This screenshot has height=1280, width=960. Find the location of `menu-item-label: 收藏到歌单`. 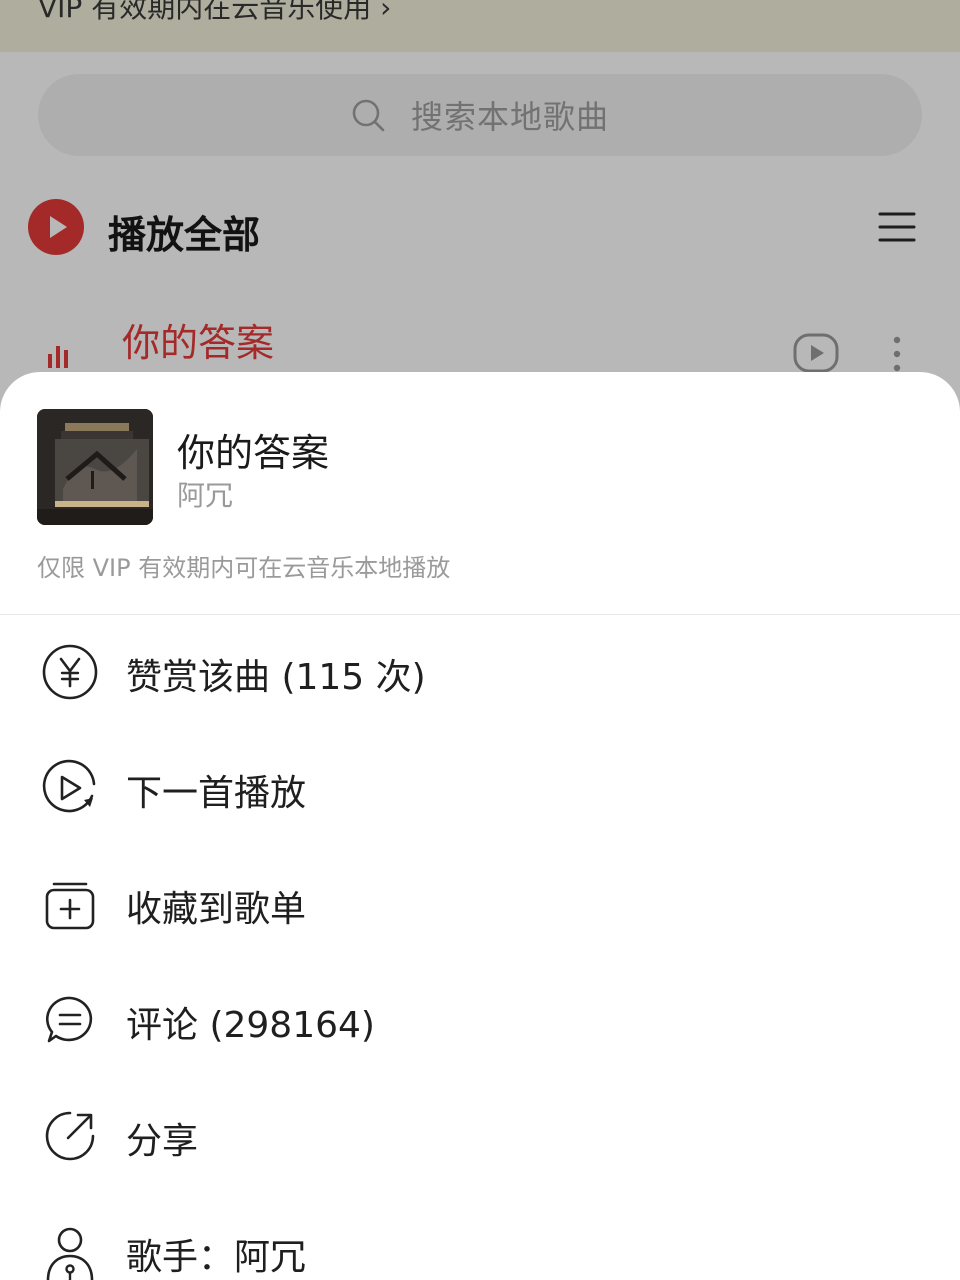

menu-item-label: 收藏到歌单 is located at coordinates (216, 909).